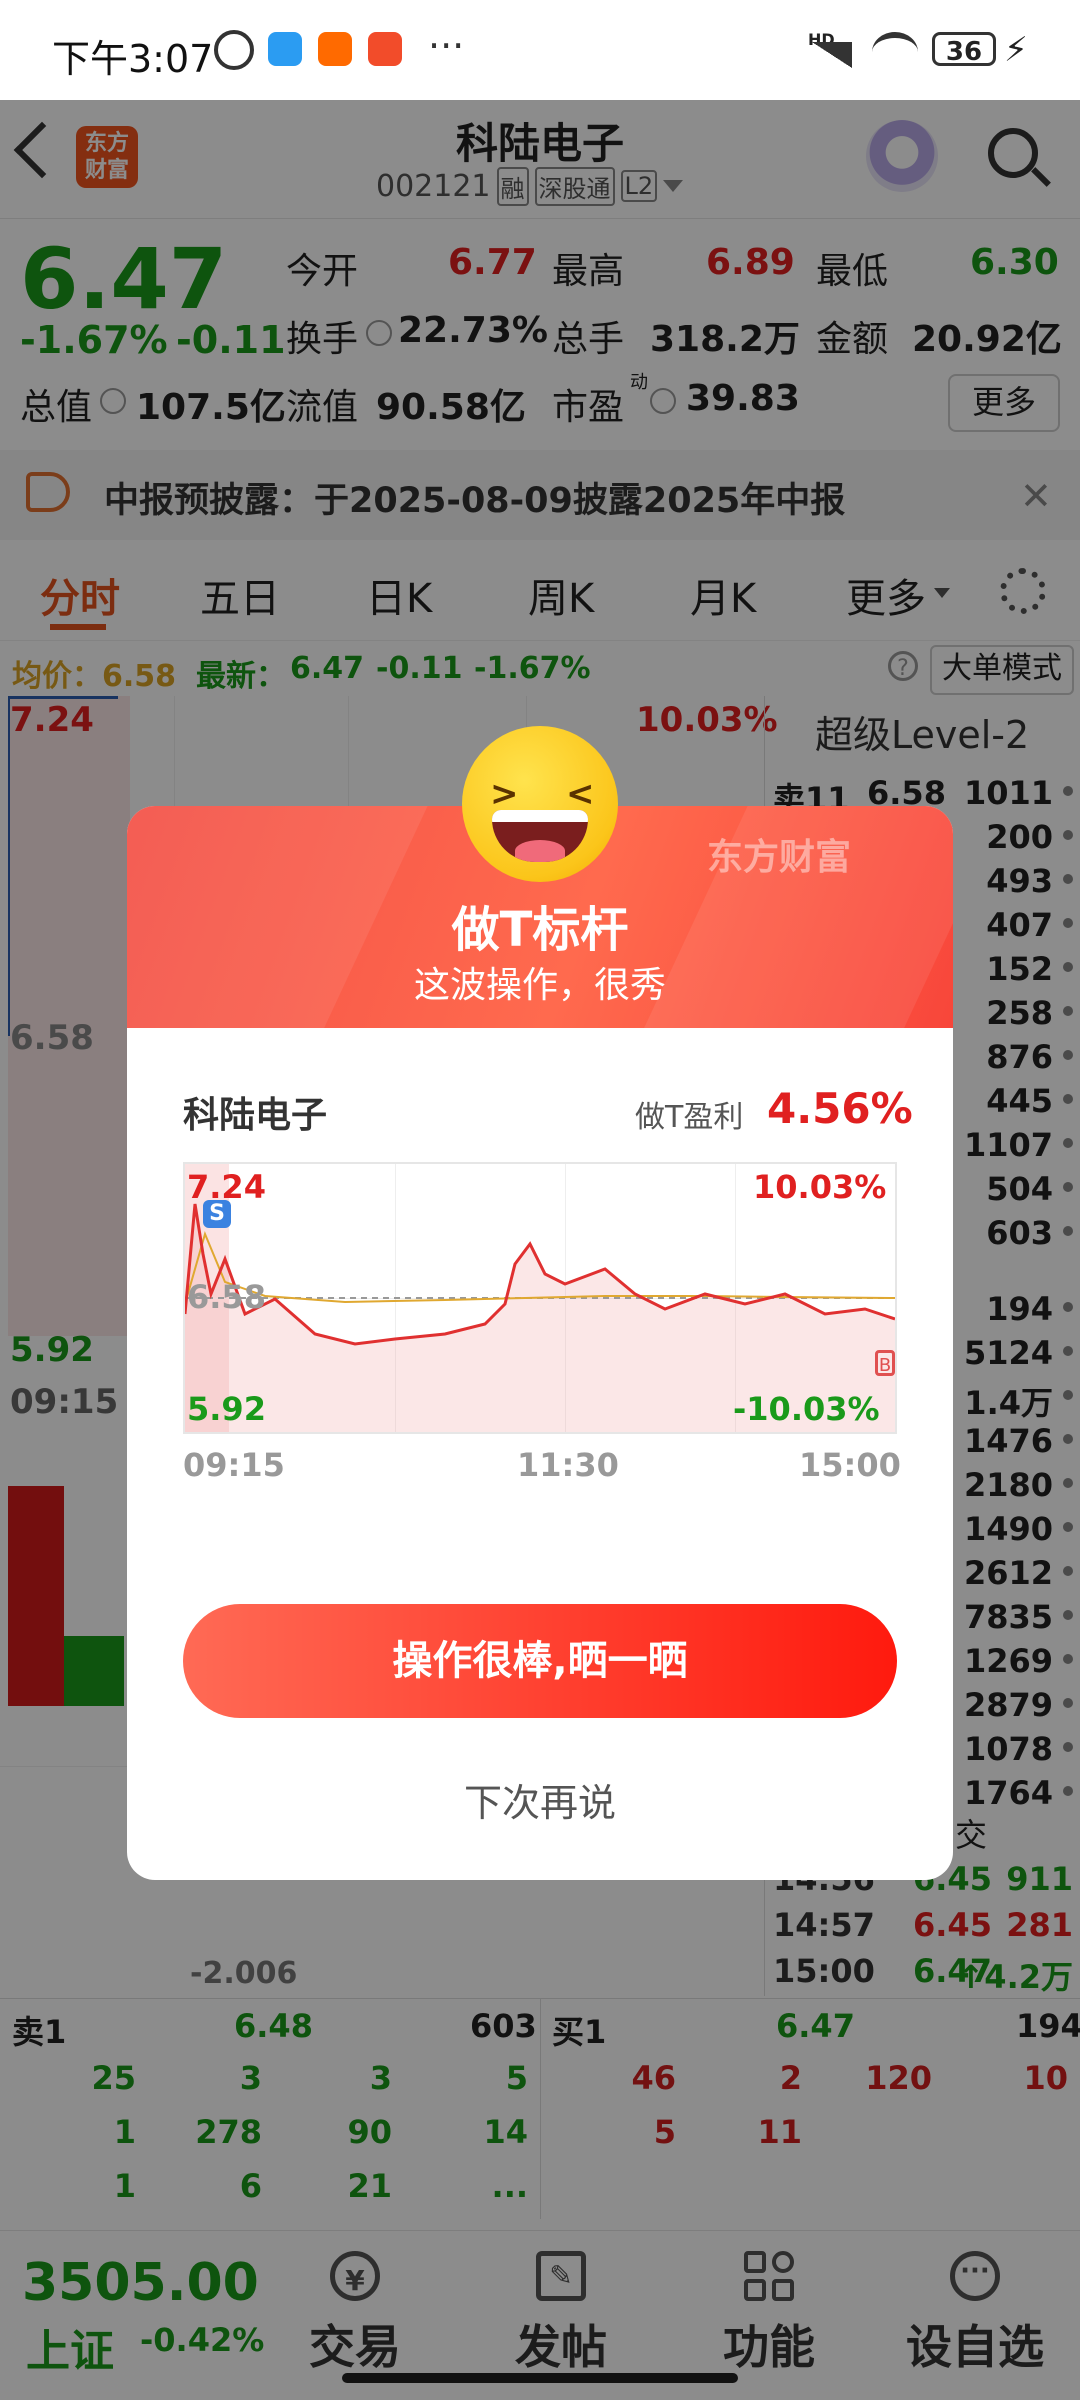  I want to click on profit-label: 做T盈利, so click(689, 1117).